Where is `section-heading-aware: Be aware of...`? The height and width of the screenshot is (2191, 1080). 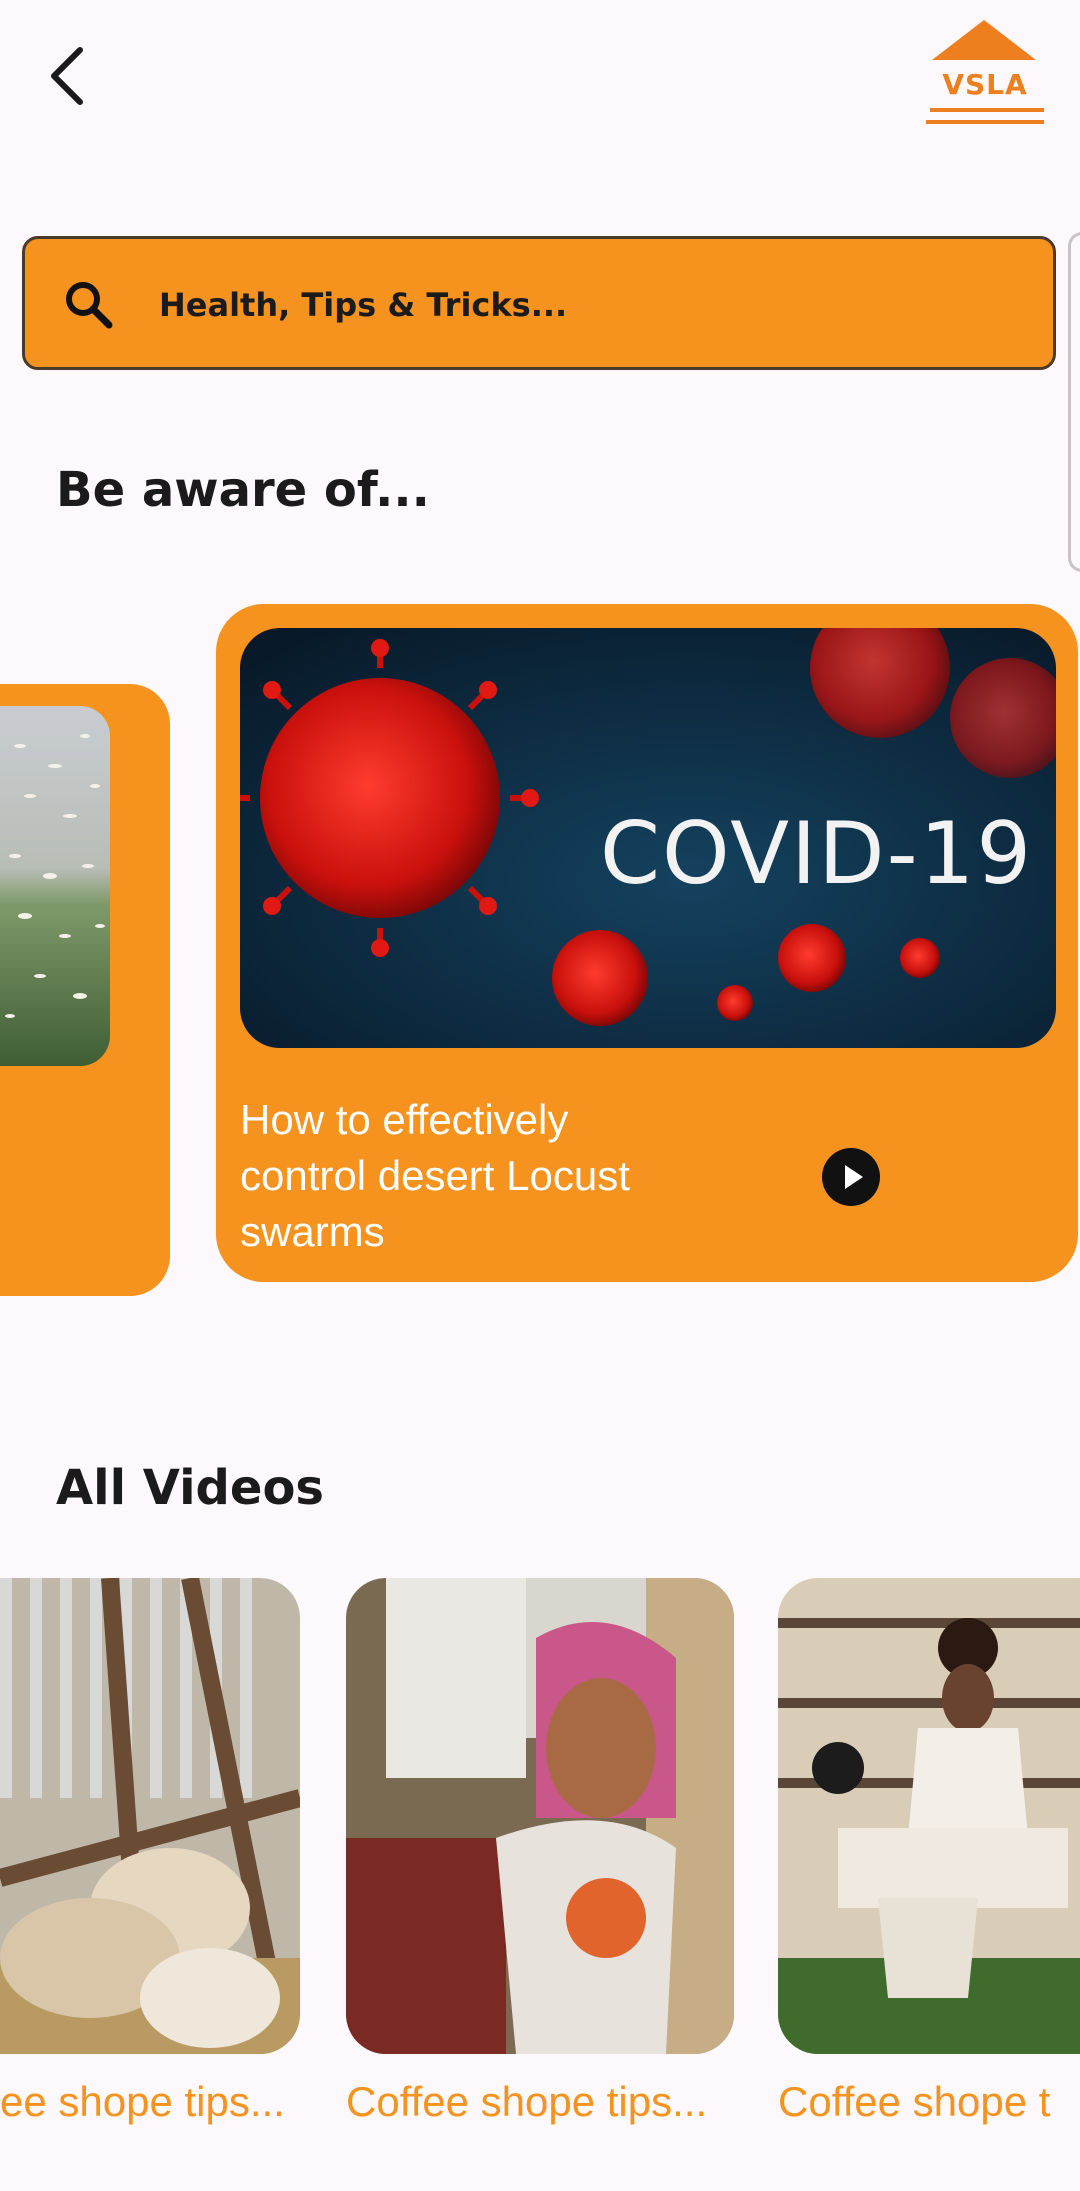 section-heading-aware: Be aware of... is located at coordinates (243, 490).